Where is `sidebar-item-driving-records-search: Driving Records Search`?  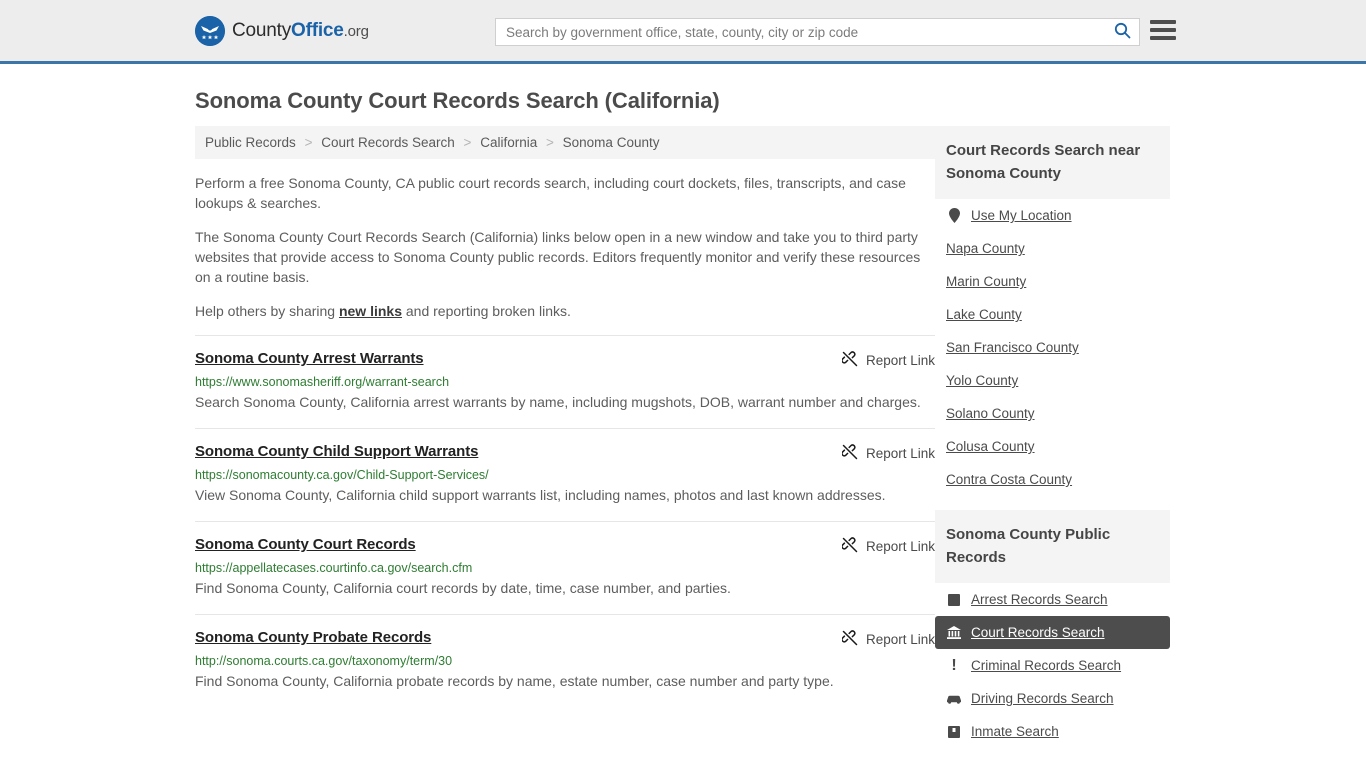
sidebar-item-driving-records-search: Driving Records Search is located at coordinates (1052, 698).